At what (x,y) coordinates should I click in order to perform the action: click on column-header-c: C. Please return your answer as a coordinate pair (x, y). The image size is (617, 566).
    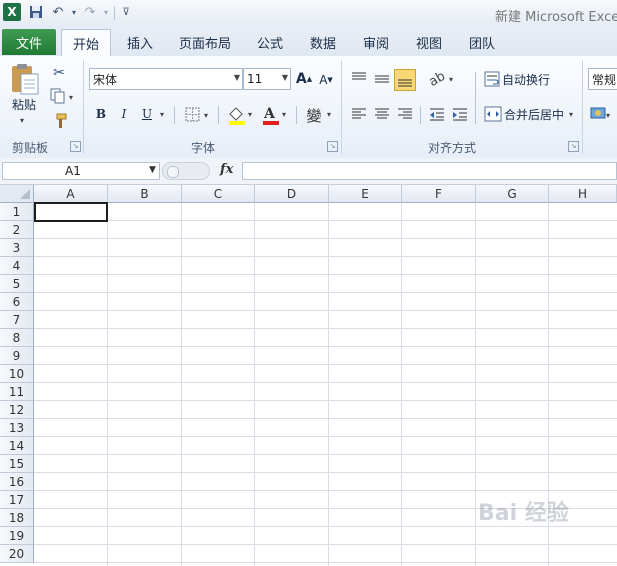
    Looking at the image, I should click on (218, 194).